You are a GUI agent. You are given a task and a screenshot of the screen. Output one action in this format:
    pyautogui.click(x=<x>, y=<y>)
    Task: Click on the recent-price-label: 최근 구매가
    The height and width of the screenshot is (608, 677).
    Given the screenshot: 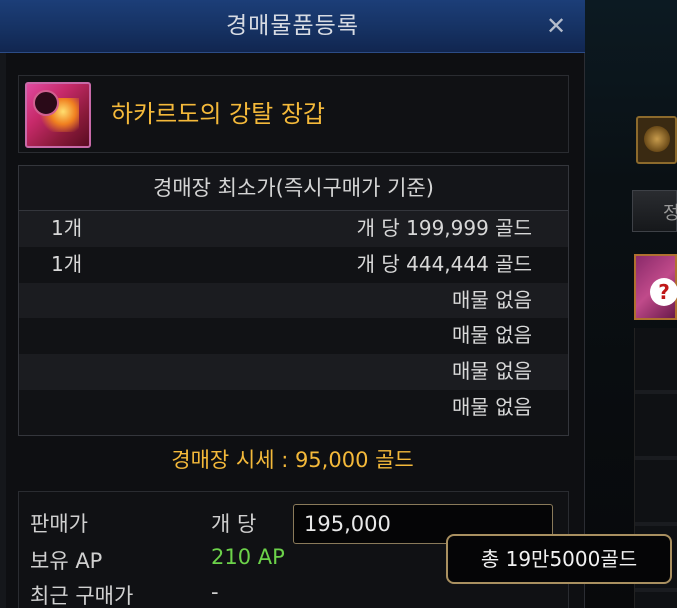 What is the action you would take?
    pyautogui.click(x=82, y=596)
    